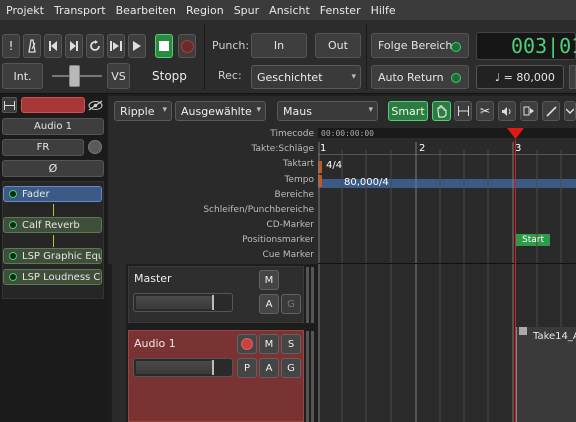 The height and width of the screenshot is (422, 576). What do you see at coordinates (174, 302) in the screenshot?
I see `master-fader-fill` at bounding box center [174, 302].